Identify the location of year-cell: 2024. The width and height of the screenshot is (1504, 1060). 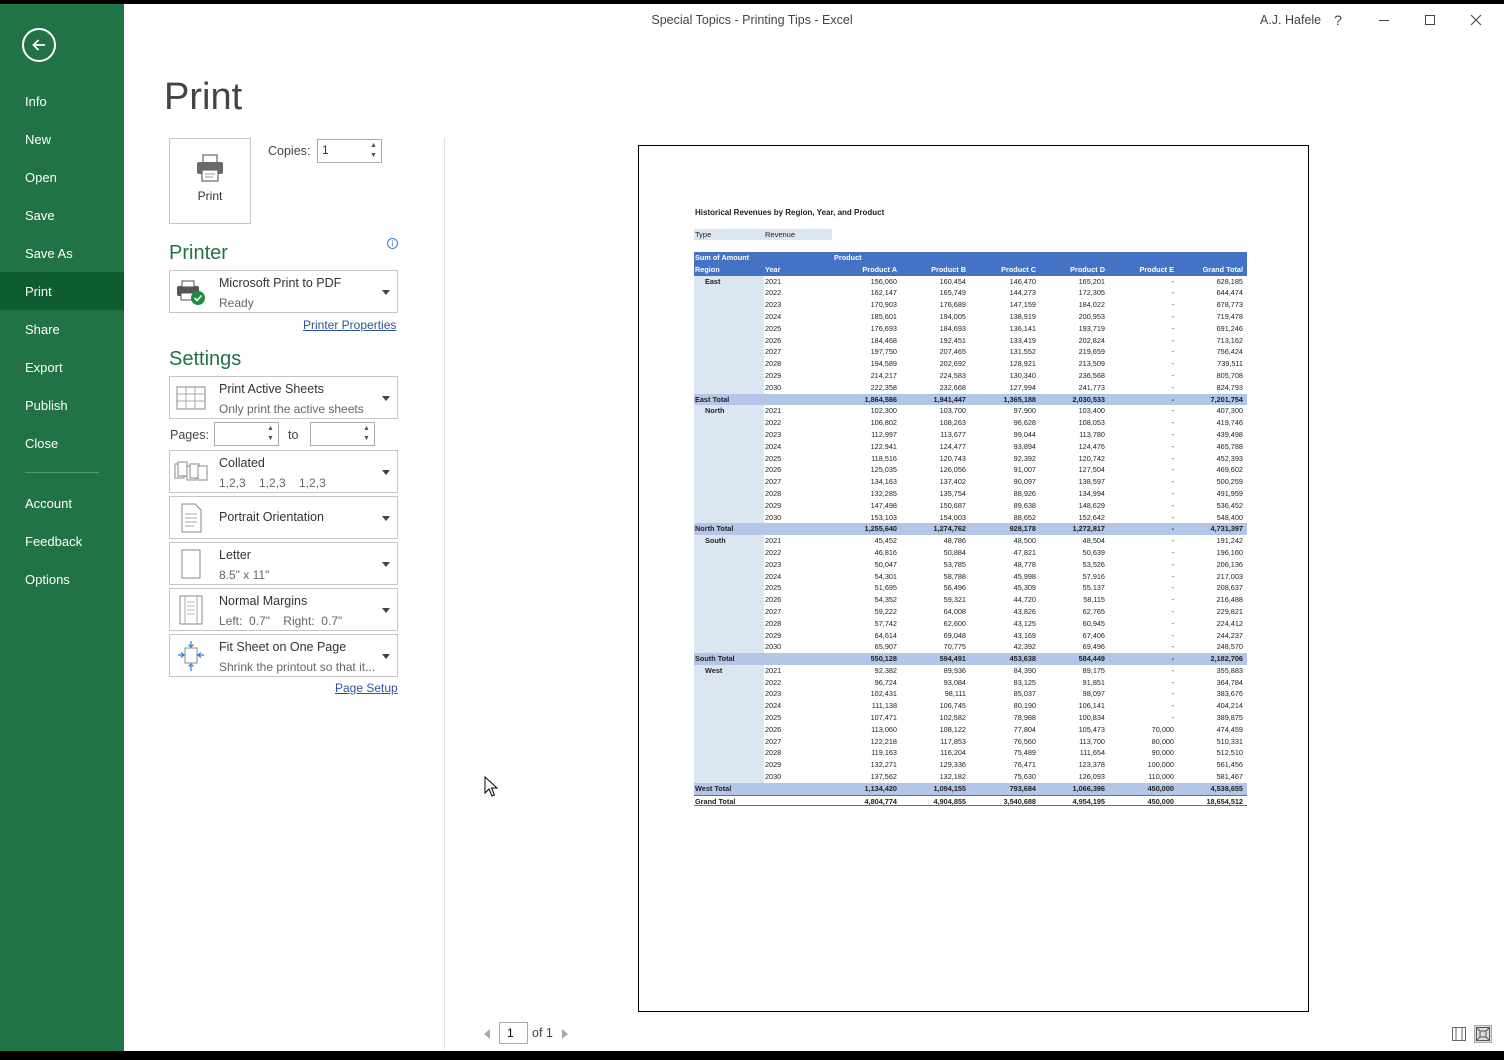
(773, 706).